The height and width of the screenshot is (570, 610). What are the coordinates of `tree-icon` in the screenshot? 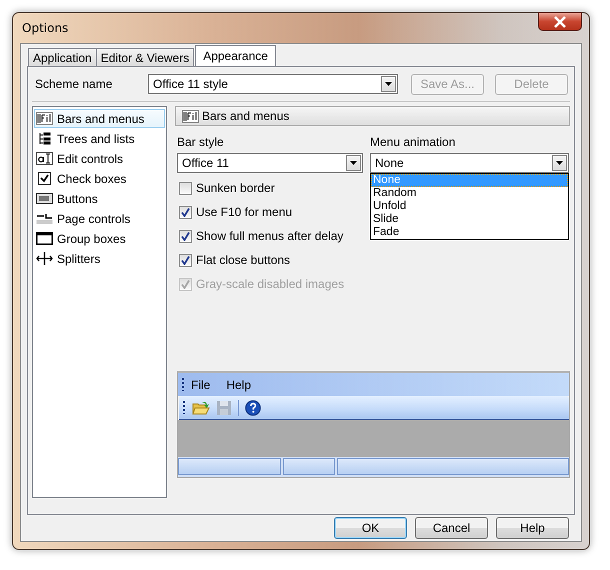 It's located at (45, 138).